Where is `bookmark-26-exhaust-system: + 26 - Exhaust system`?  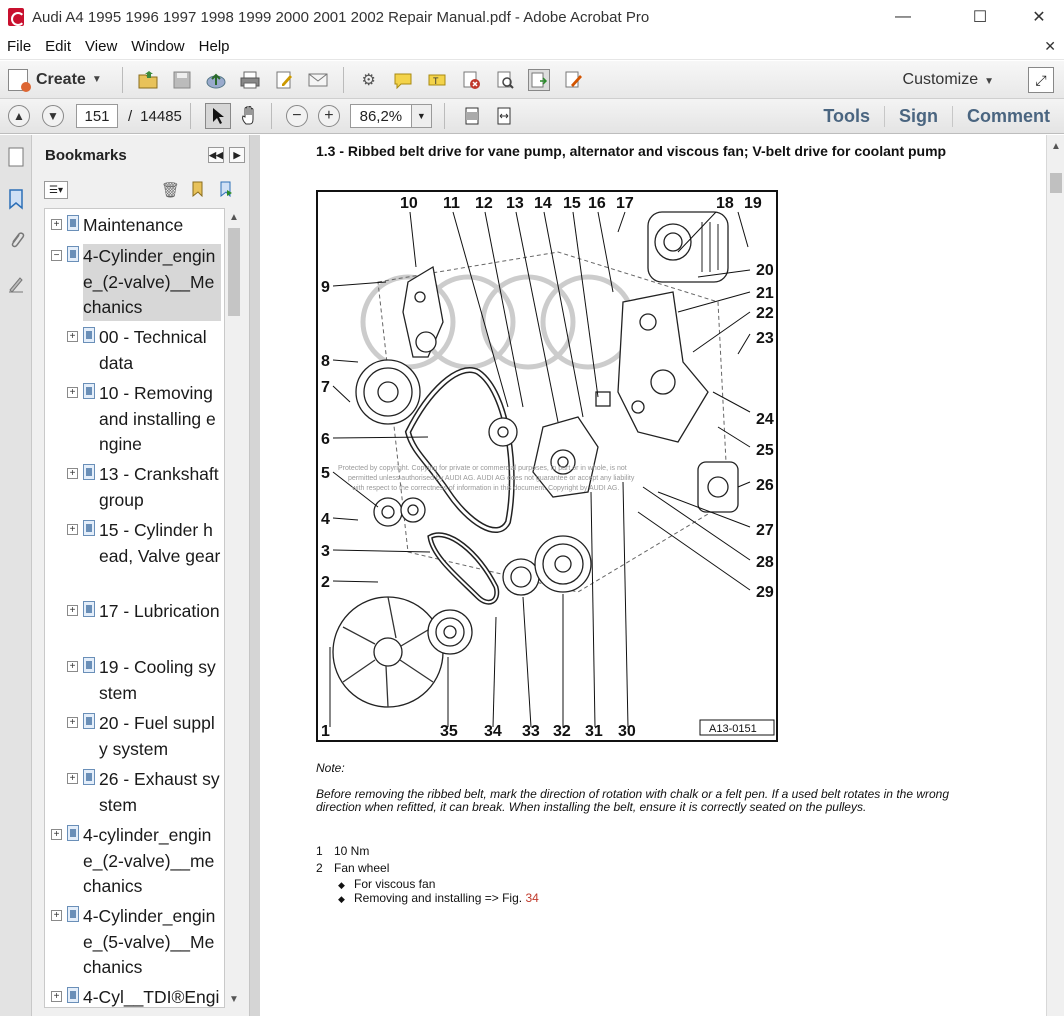
bookmark-26-exhaust-system: + 26 - Exhaust system is located at coordinates (144, 792).